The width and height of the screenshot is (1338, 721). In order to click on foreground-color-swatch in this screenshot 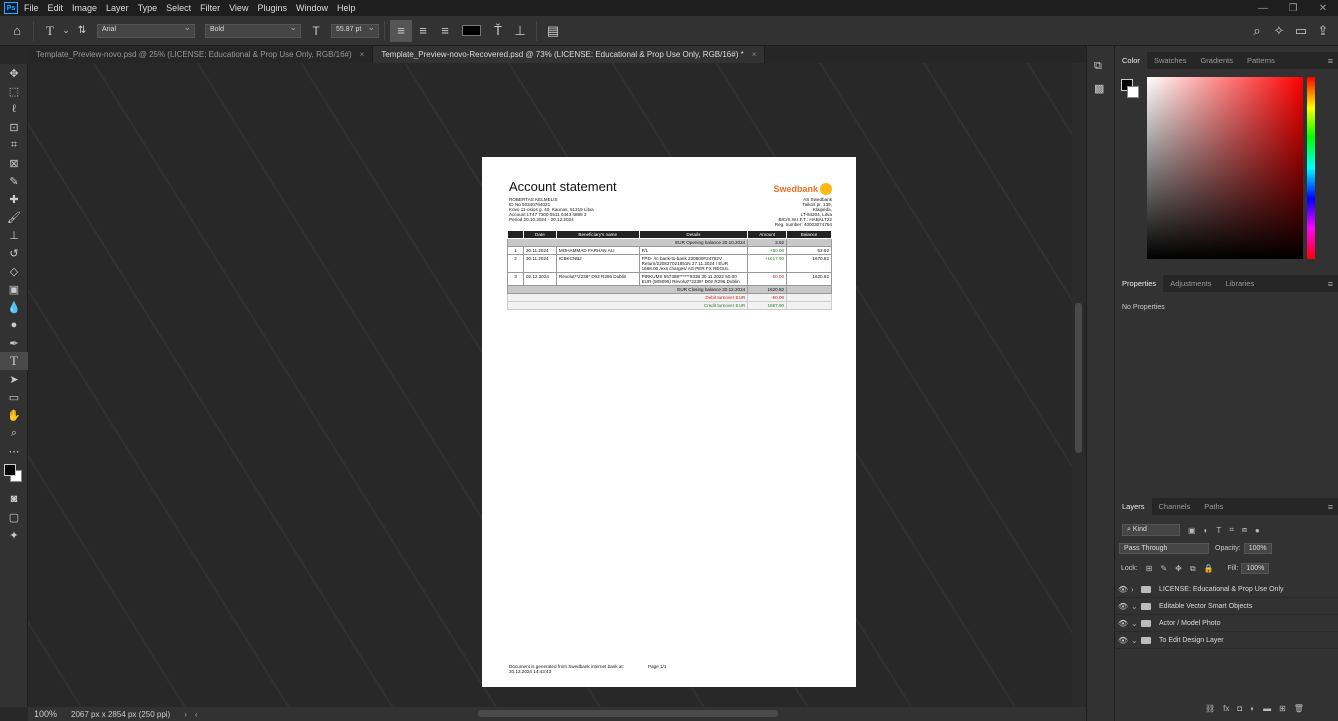, I will do `click(10, 470)`.